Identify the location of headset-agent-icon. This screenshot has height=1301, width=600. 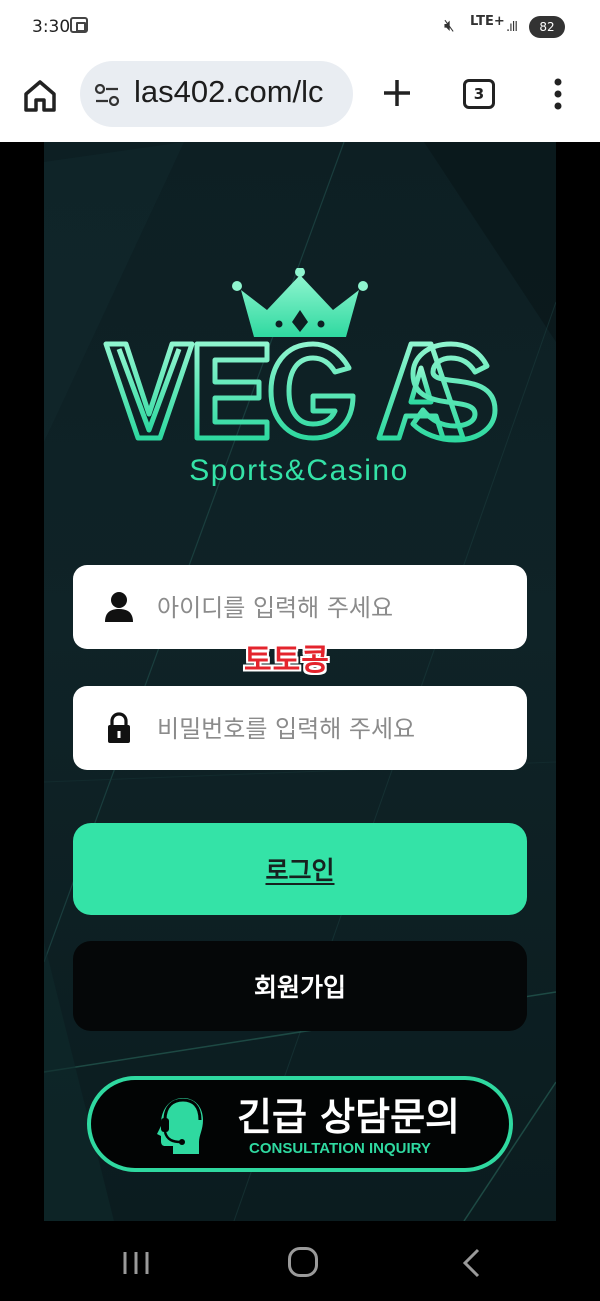
(180, 1126).